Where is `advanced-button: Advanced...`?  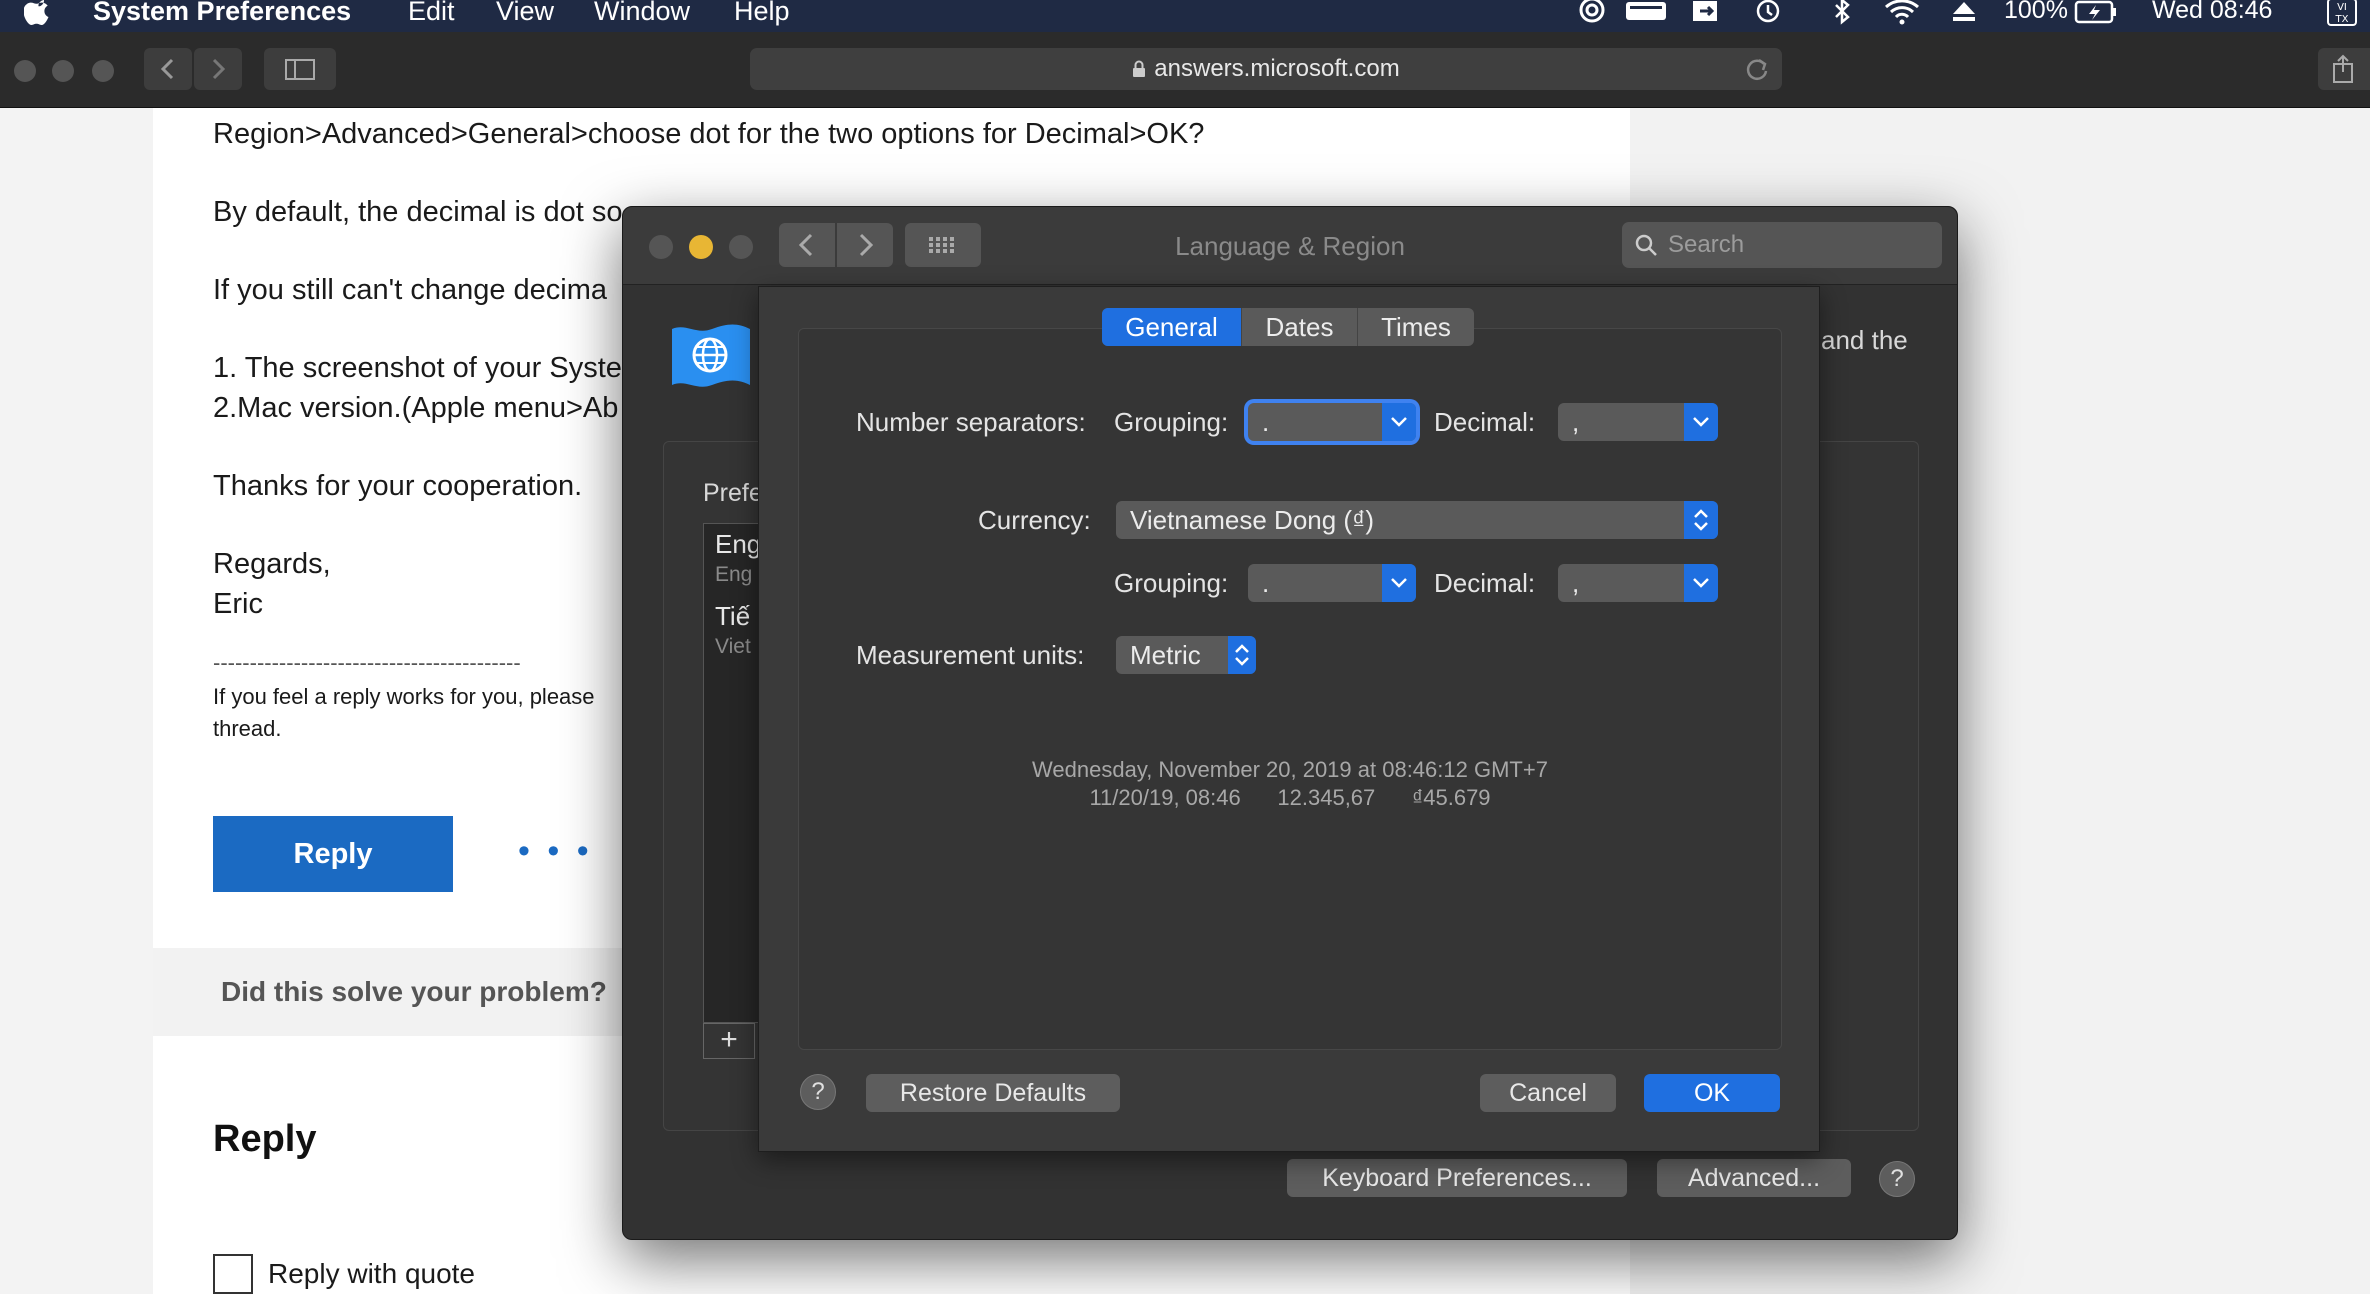 advanced-button: Advanced... is located at coordinates (1754, 1178).